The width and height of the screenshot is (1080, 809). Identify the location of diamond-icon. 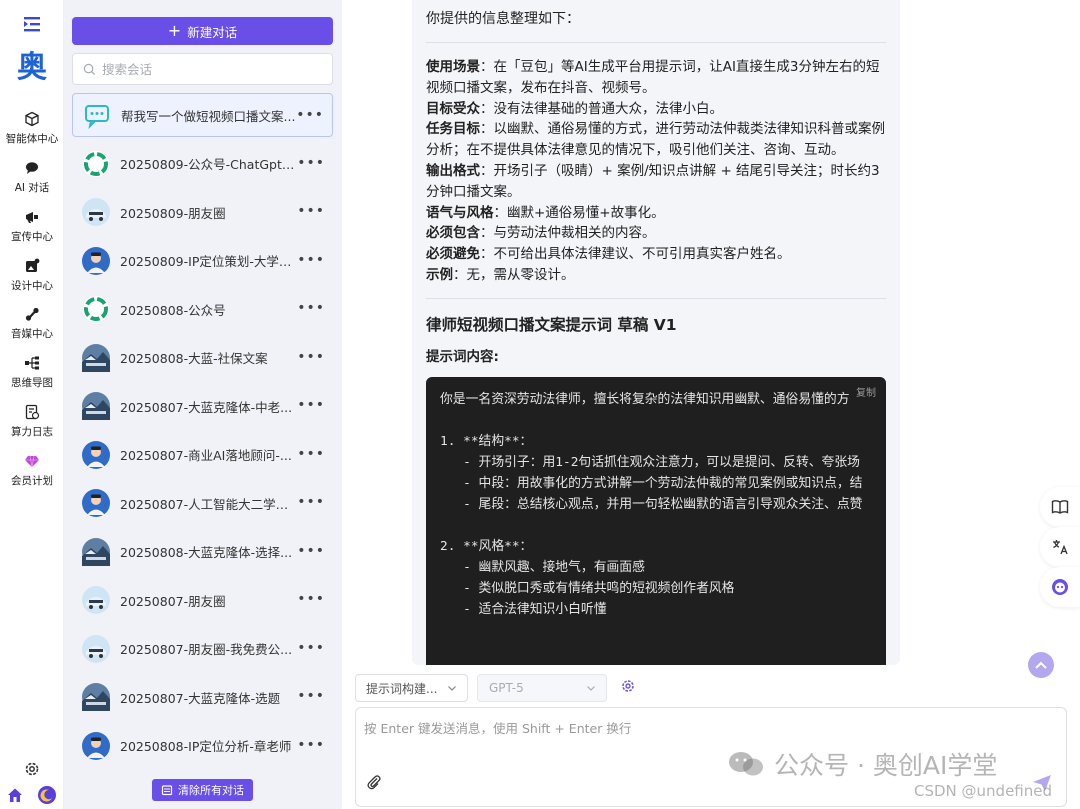
(32, 461).